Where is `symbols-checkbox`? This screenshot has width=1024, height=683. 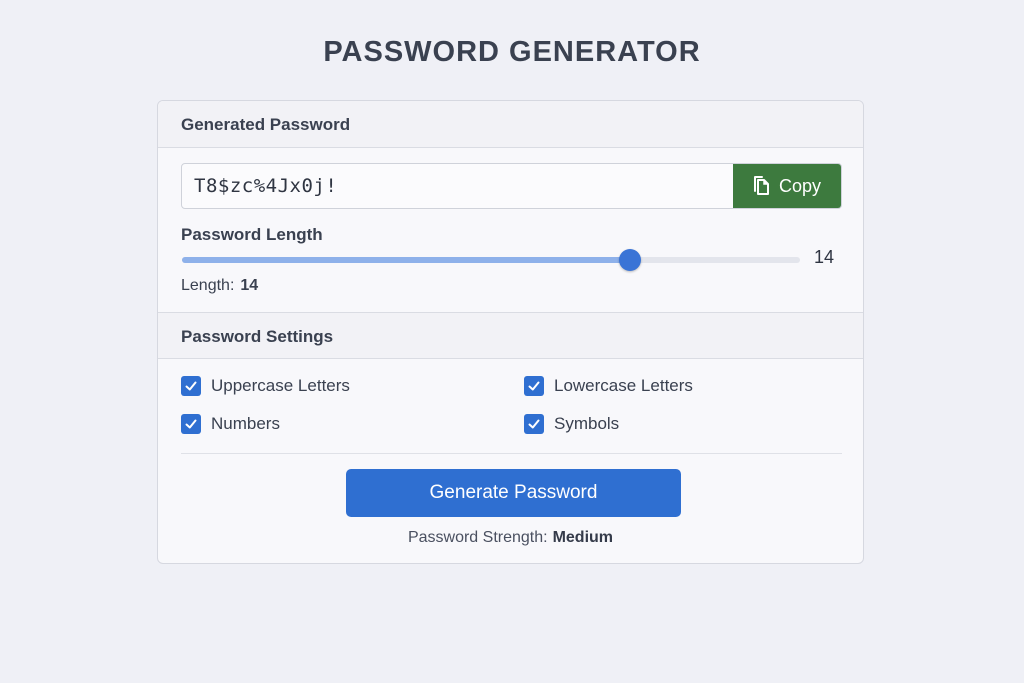
symbols-checkbox is located at coordinates (534, 424).